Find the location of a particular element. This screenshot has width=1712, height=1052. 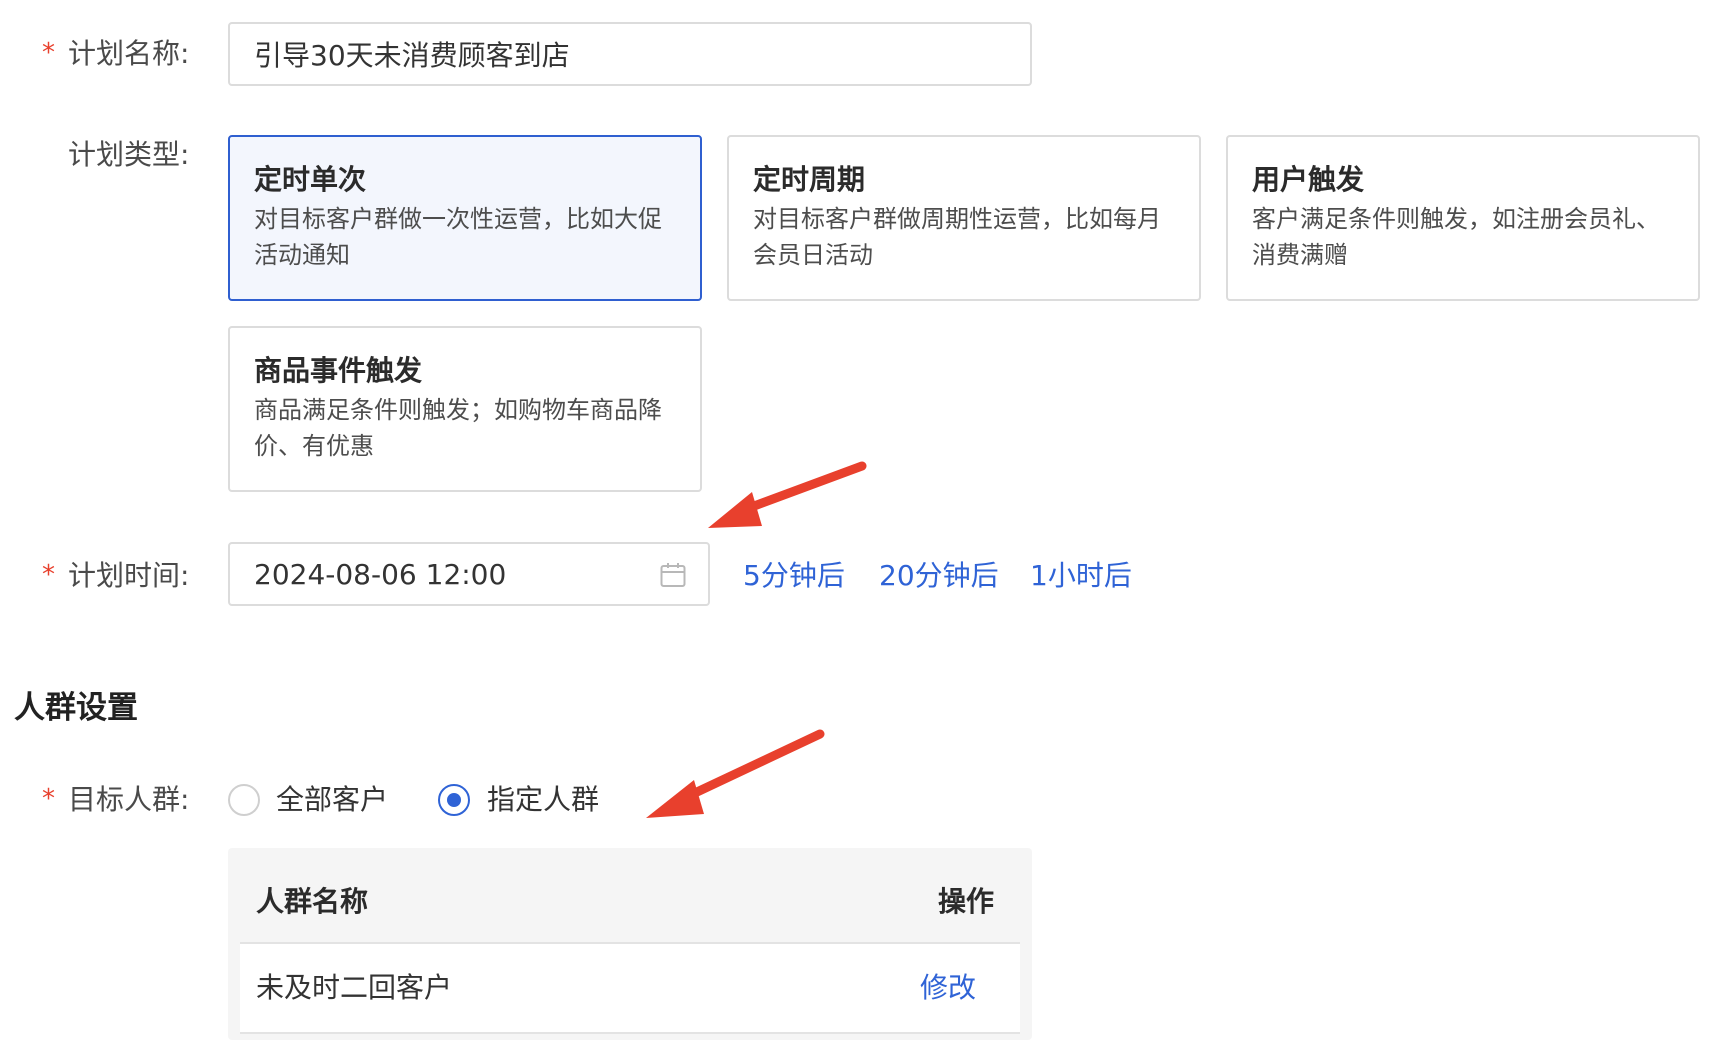

annotation-arrows is located at coordinates (756, 639).